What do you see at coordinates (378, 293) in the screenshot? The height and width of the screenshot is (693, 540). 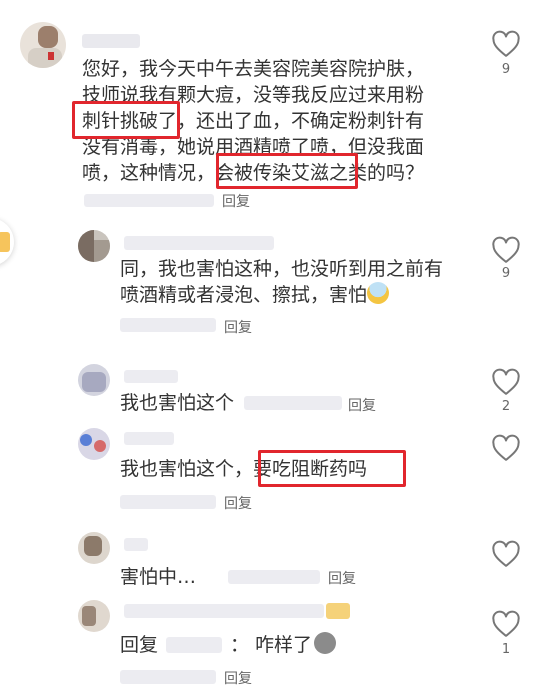 I see `screaming-face-emoji` at bounding box center [378, 293].